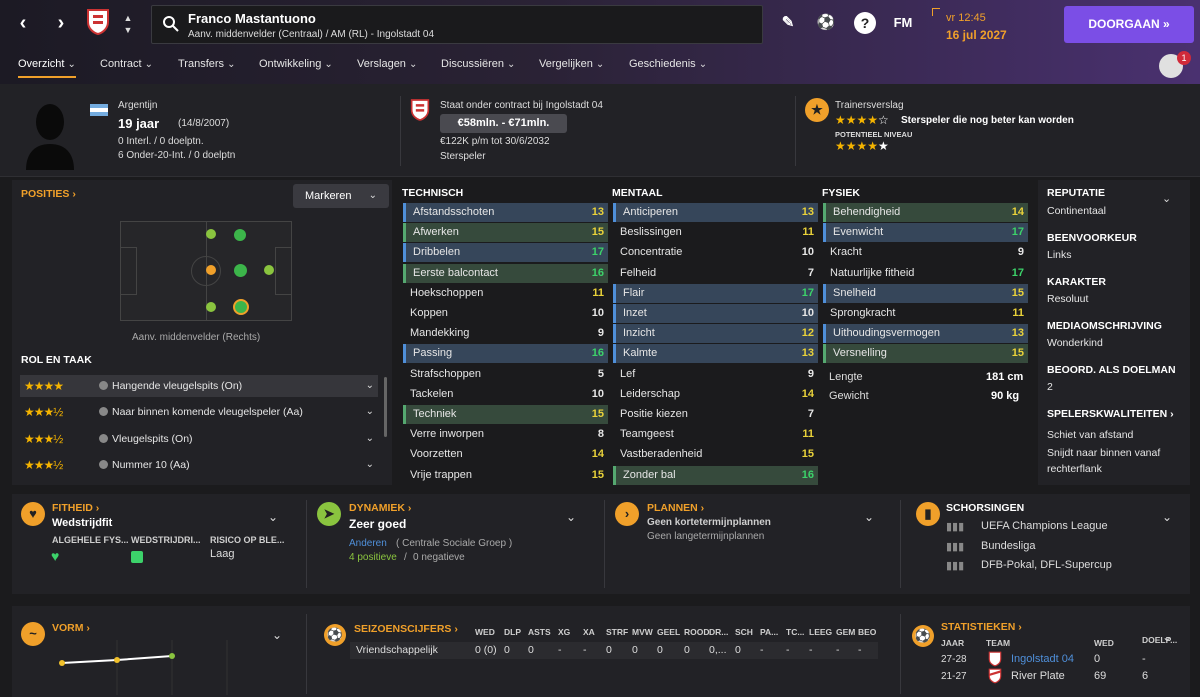  What do you see at coordinates (71, 628) in the screenshot?
I see `form-title: VORM ›` at bounding box center [71, 628].